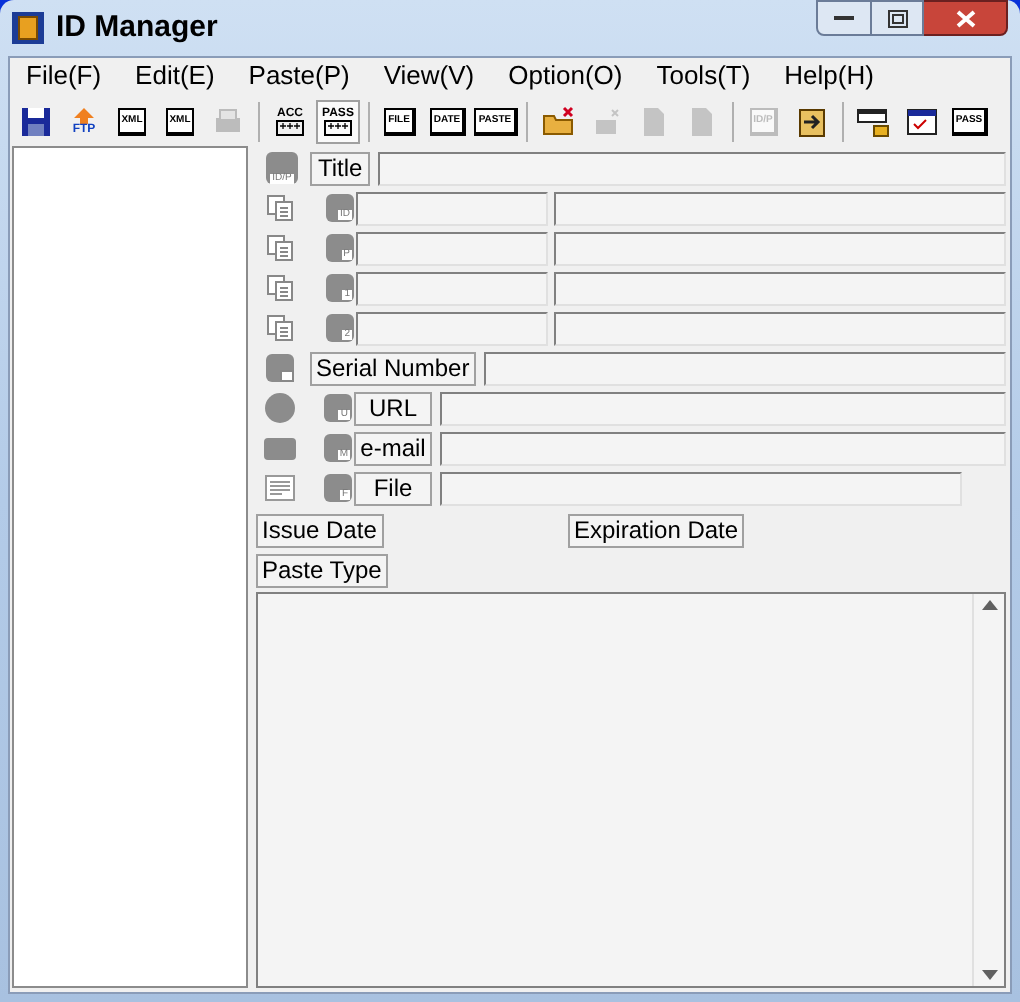 The height and width of the screenshot is (1002, 1020). Describe the element at coordinates (393, 408) in the screenshot. I see `field-label: URL` at that location.